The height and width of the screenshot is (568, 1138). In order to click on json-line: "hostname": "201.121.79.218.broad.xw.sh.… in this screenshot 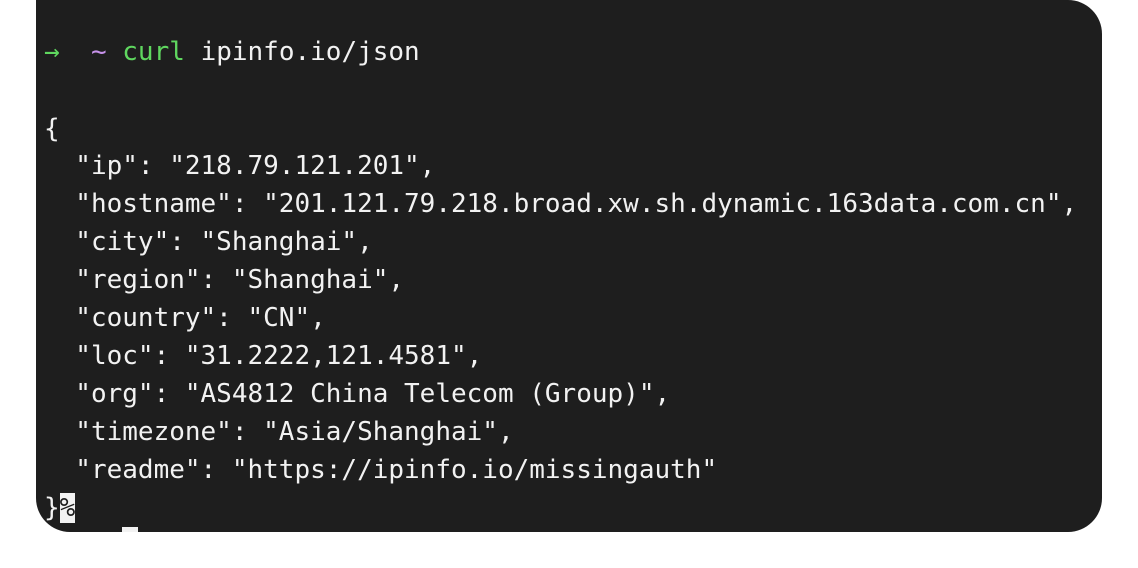, I will do `click(561, 204)`.